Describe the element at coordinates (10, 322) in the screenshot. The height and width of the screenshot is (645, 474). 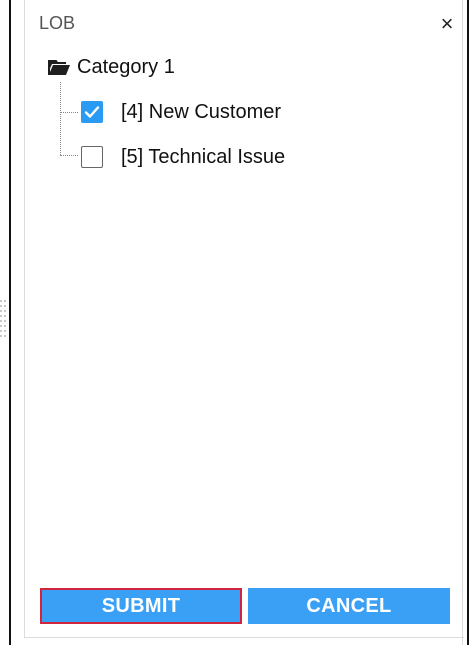
I see `frame-left-border` at that location.